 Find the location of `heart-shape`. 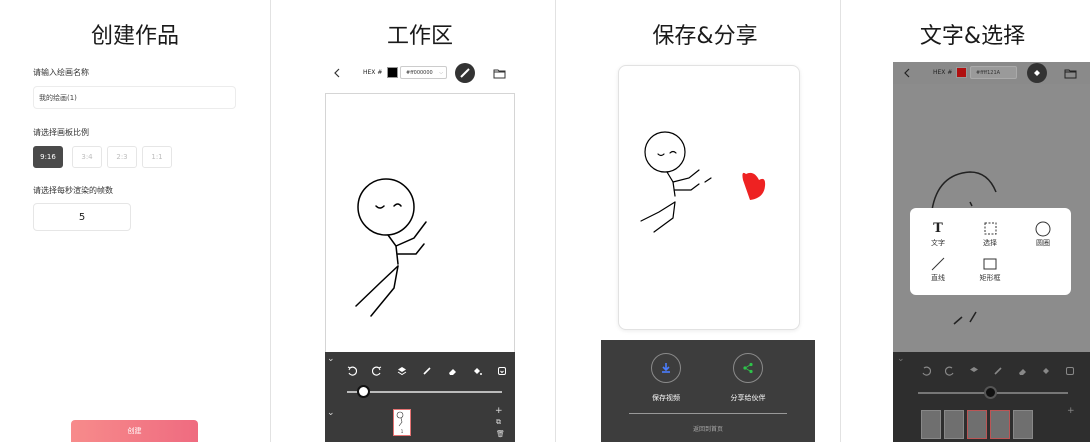

heart-shape is located at coordinates (754, 186).